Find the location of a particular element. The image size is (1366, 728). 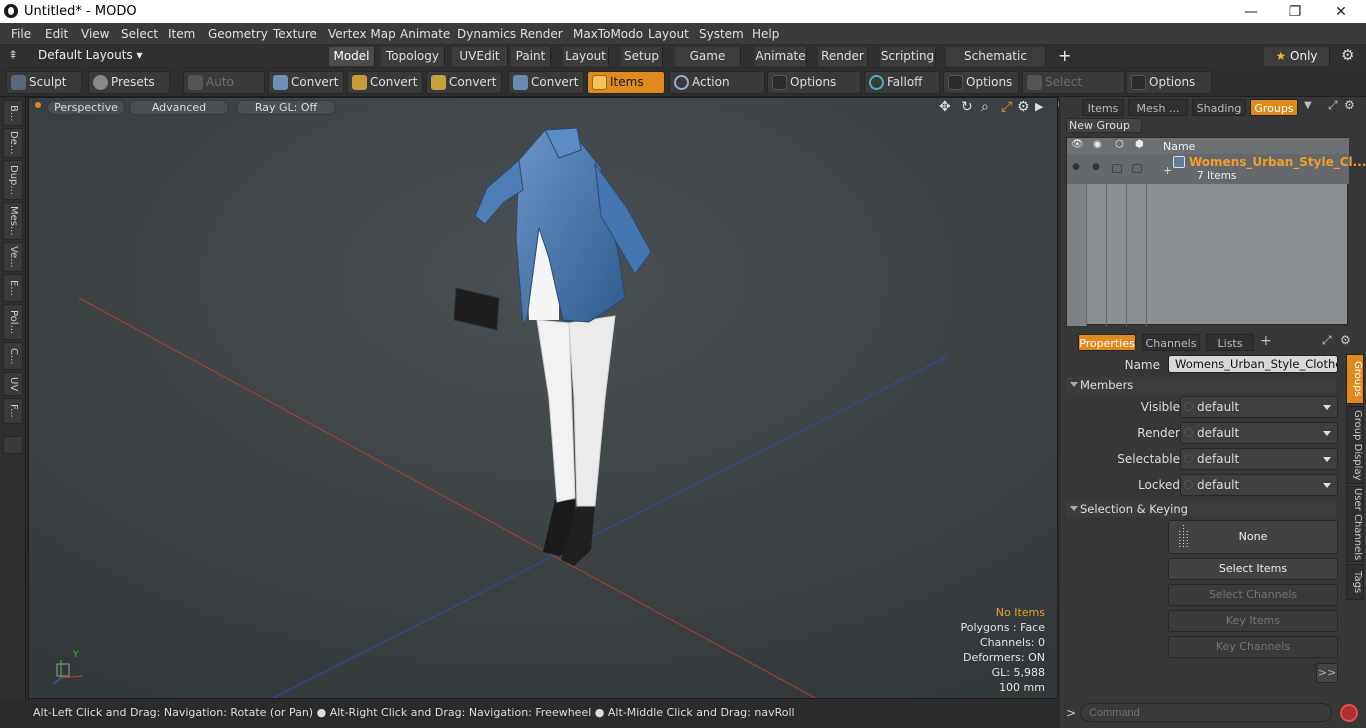

options-button-2: Options is located at coordinates (981, 82).